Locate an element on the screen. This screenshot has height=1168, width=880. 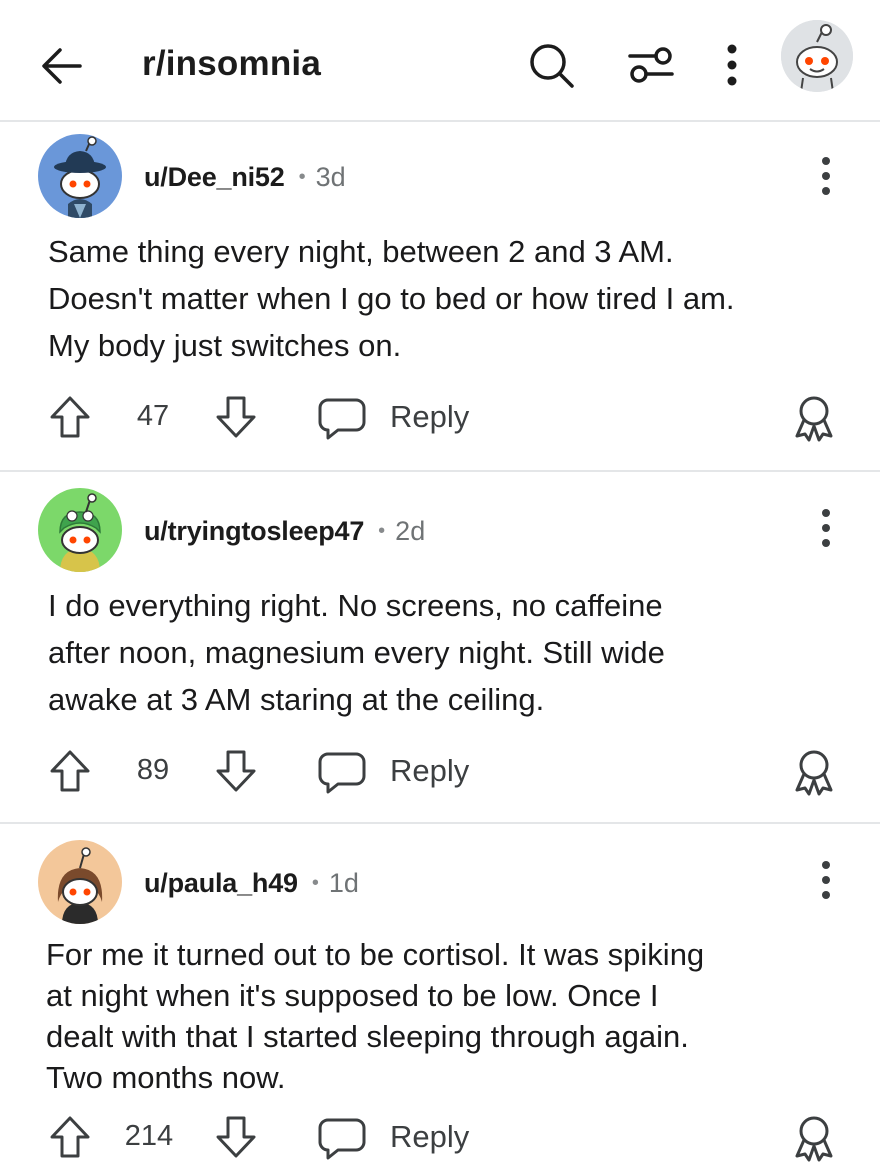
vote-score: 89 is located at coordinates (153, 770).